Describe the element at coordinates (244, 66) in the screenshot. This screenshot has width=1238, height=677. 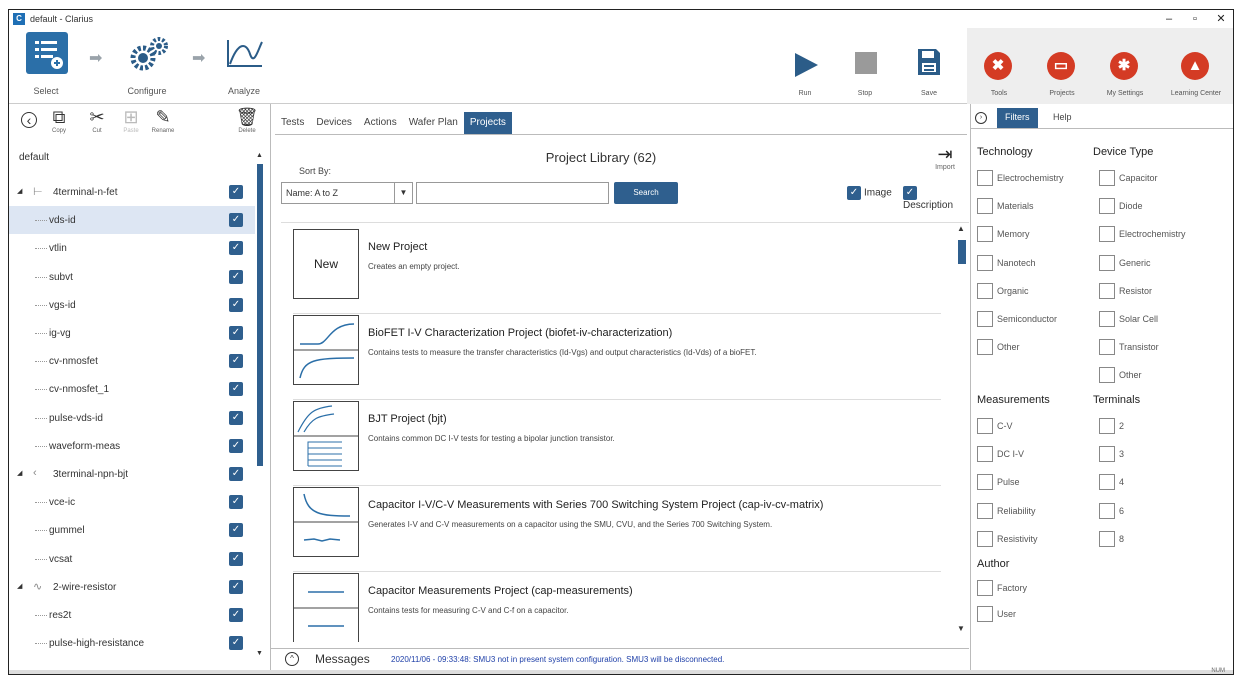
I see `analyze-step-button: Analyze` at that location.